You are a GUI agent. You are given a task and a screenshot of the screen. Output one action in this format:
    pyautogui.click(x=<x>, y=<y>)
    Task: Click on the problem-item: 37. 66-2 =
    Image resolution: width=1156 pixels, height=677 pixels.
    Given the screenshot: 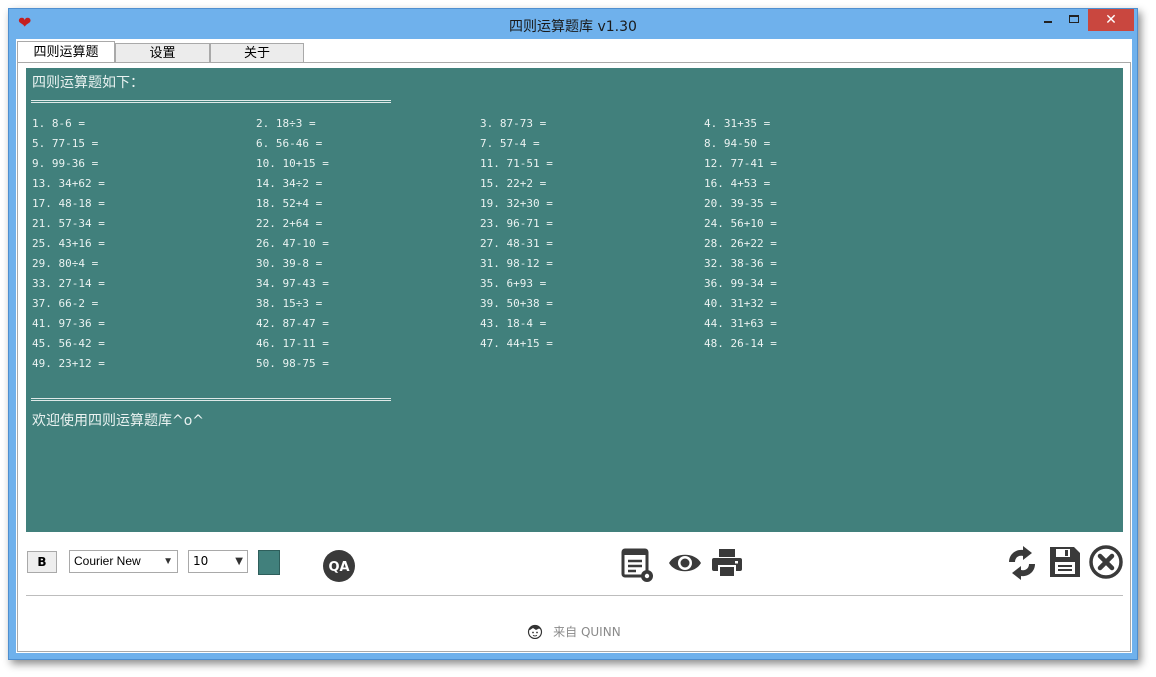 What is the action you would take?
    pyautogui.click(x=65, y=303)
    